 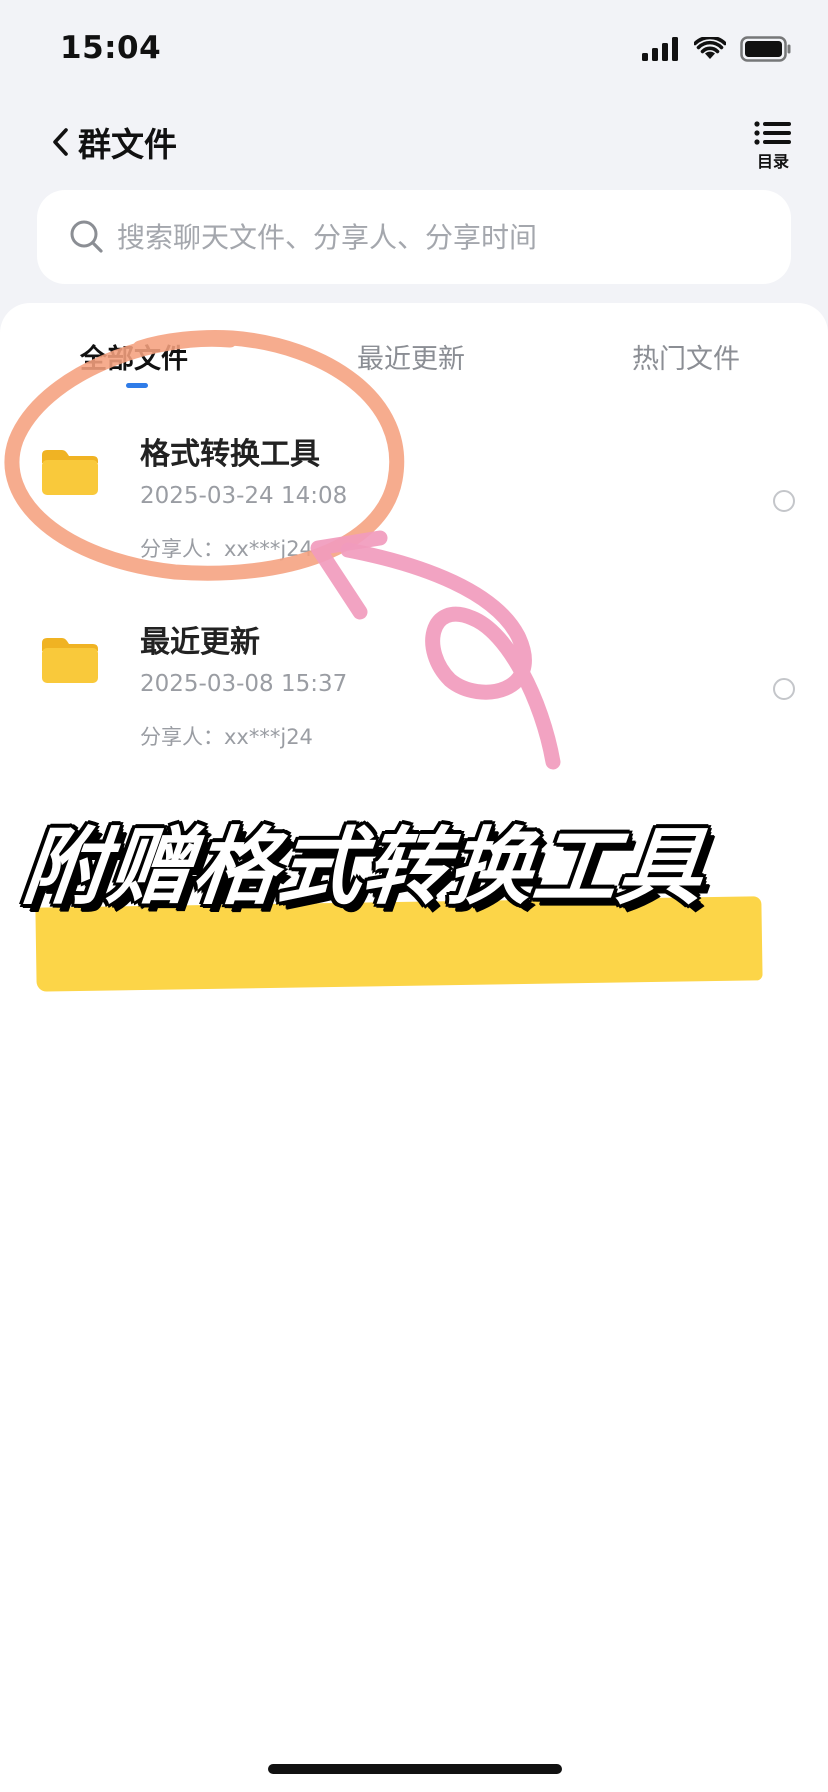 What do you see at coordinates (411, 356) in the screenshot?
I see `tab-recent-updates: 最近更新` at bounding box center [411, 356].